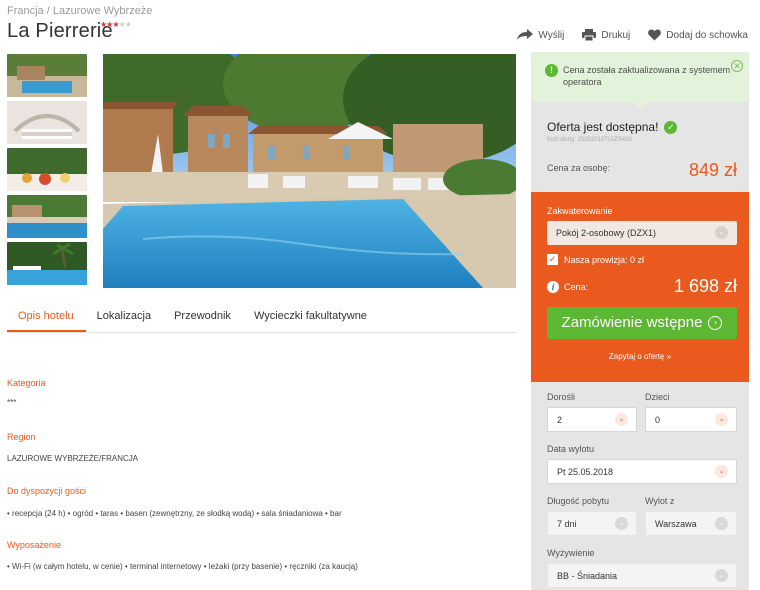 The width and height of the screenshot is (760, 590). I want to click on amenities-heading: Do dyspozycji gości, so click(47, 491).